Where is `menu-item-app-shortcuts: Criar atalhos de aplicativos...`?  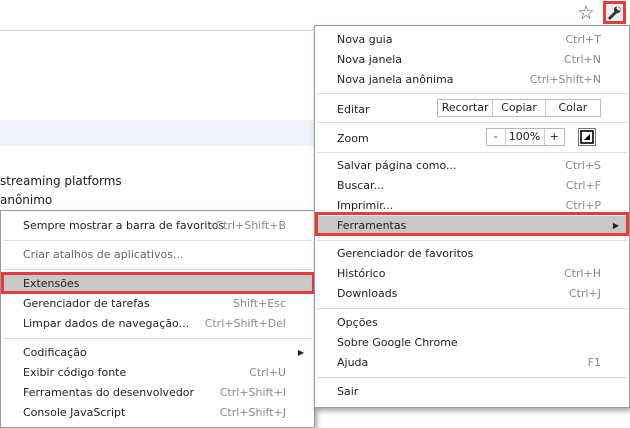 menu-item-app-shortcuts: Criar atalhos de aplicativos... is located at coordinates (157, 255).